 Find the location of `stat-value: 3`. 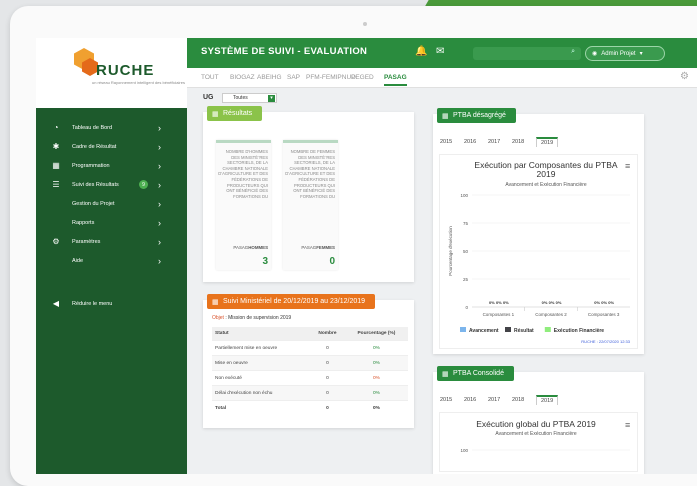

stat-value: 3 is located at coordinates (265, 261).